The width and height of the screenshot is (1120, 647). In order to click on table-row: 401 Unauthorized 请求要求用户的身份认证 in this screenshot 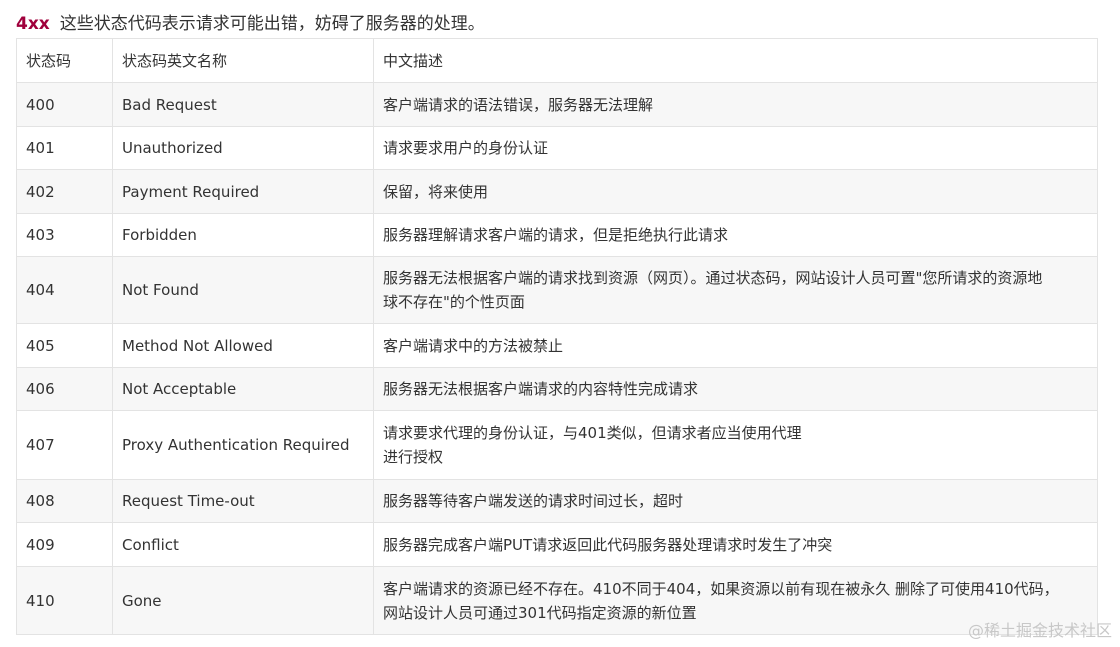, I will do `click(557, 148)`.